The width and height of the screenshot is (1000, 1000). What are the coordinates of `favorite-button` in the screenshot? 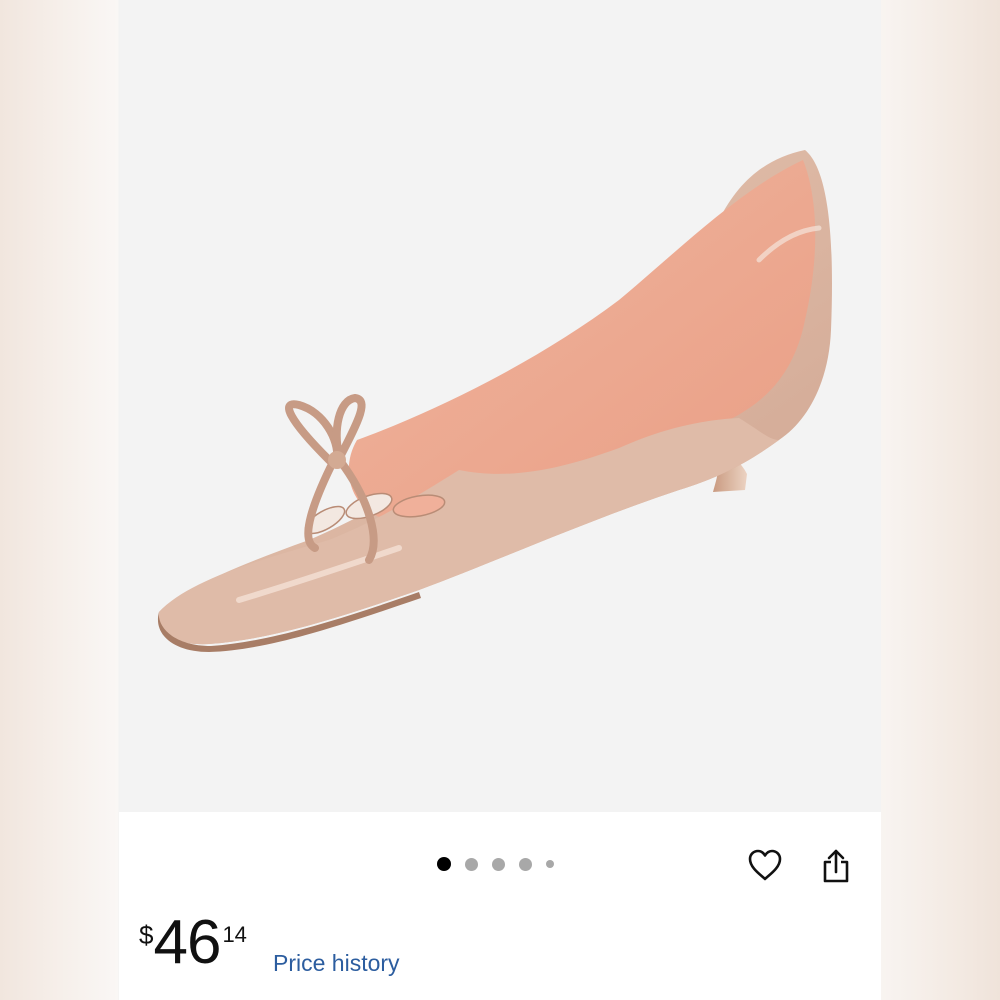 It's located at (765, 865).